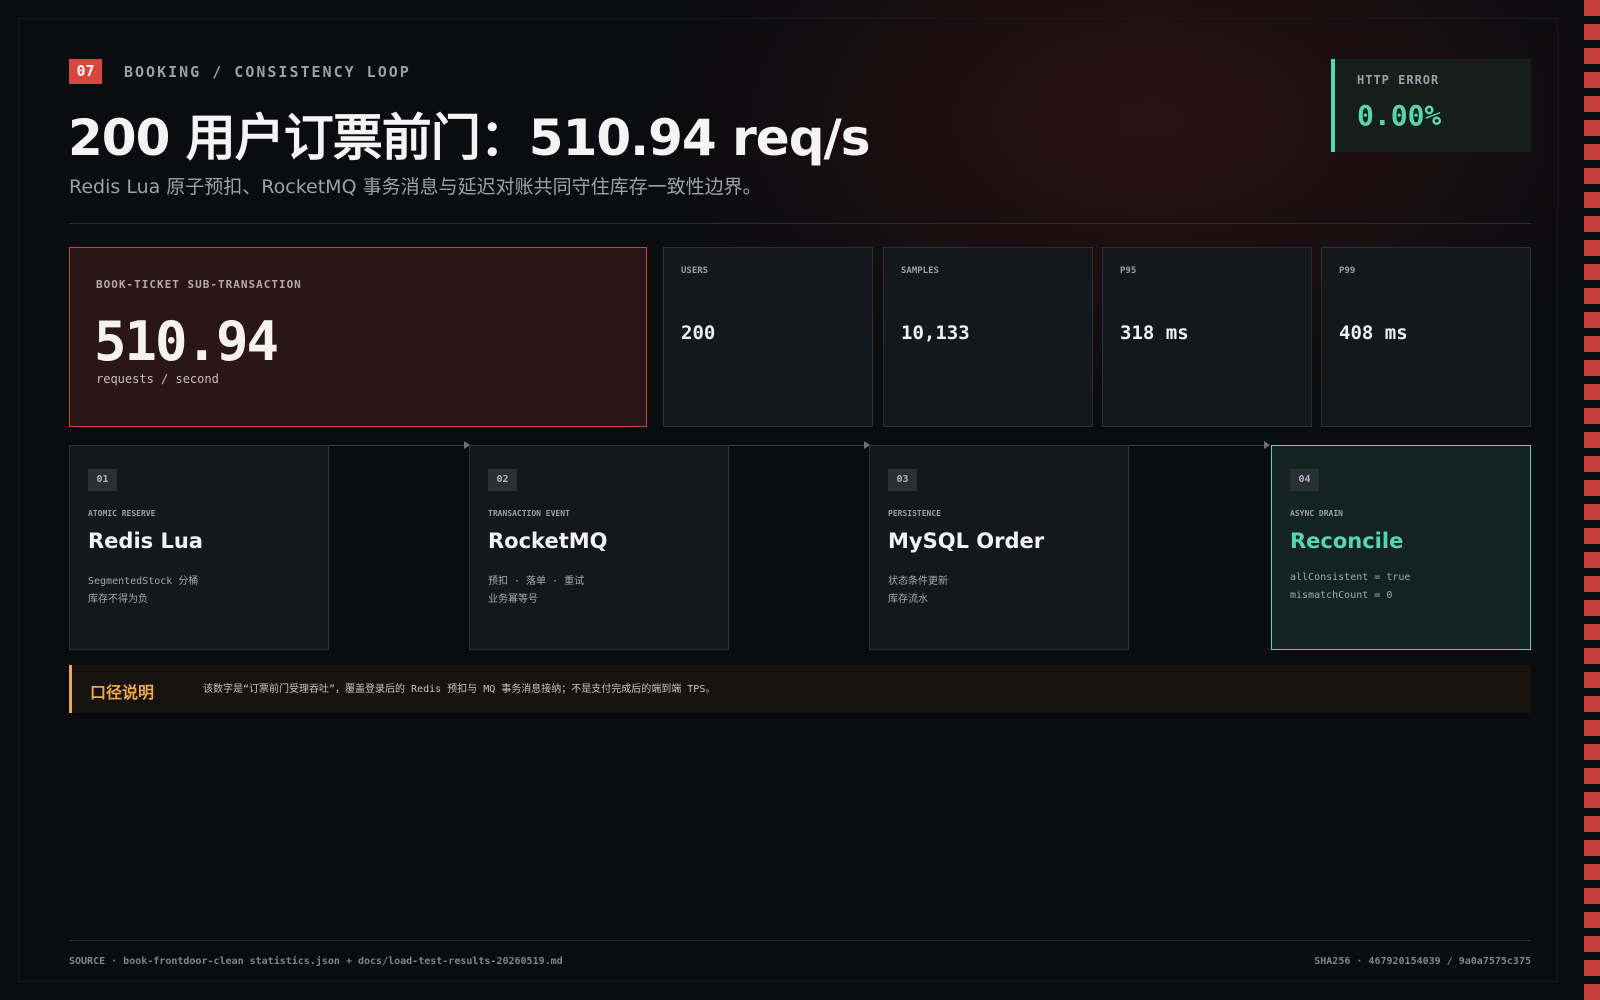 This screenshot has width=1600, height=1000. I want to click on stat-value: 10,133, so click(935, 333).